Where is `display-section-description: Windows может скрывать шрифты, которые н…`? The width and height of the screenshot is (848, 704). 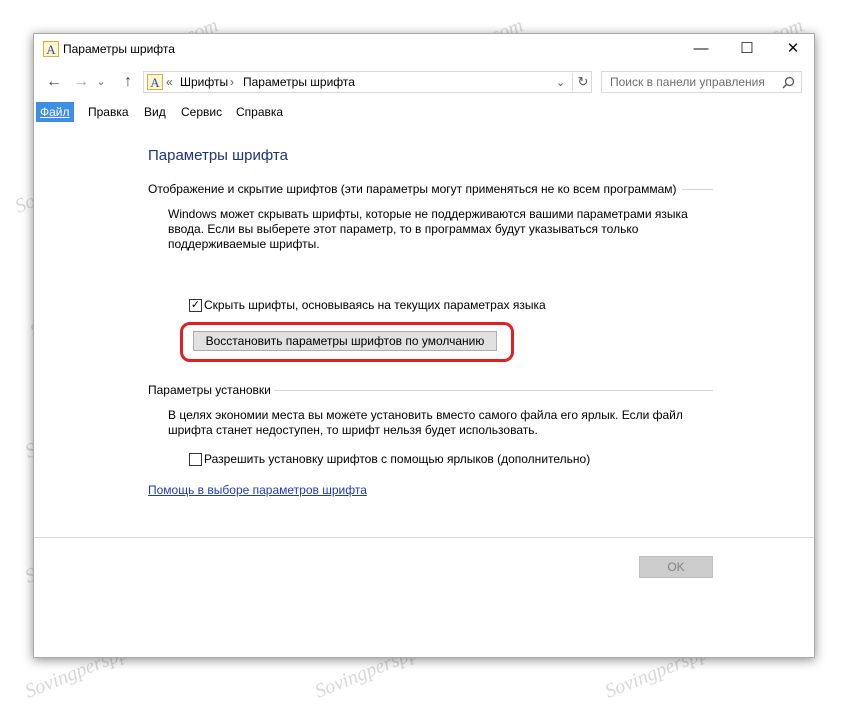 display-section-description: Windows может скрывать шрифты, которые н… is located at coordinates (448, 229).